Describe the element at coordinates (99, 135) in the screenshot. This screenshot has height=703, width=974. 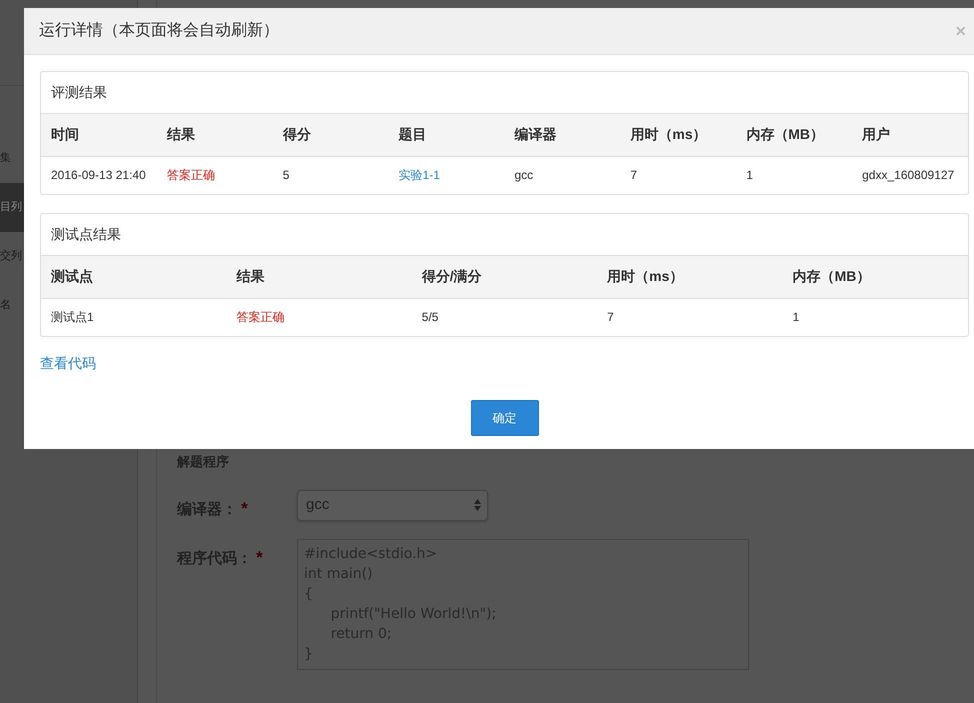
I see `column-header: 时间` at that location.